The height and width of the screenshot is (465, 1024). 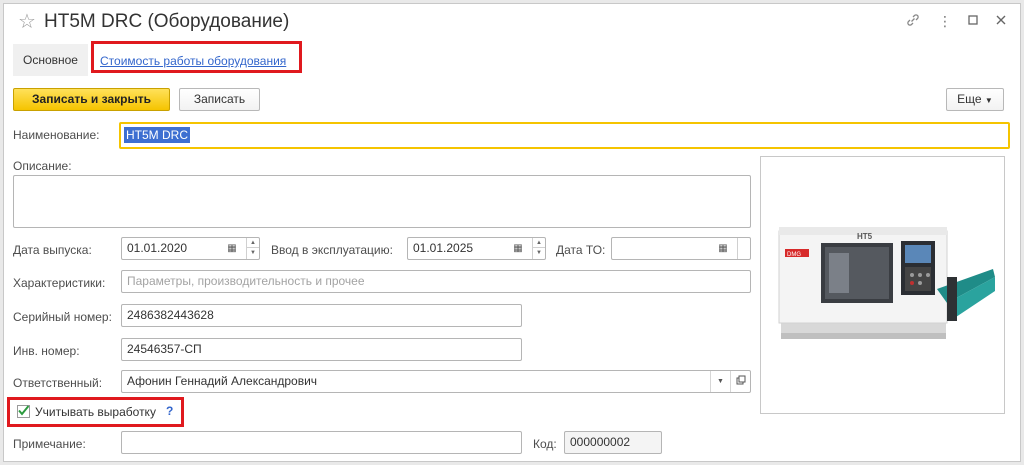 I want to click on more-button: Еще ▼, so click(x=975, y=99).